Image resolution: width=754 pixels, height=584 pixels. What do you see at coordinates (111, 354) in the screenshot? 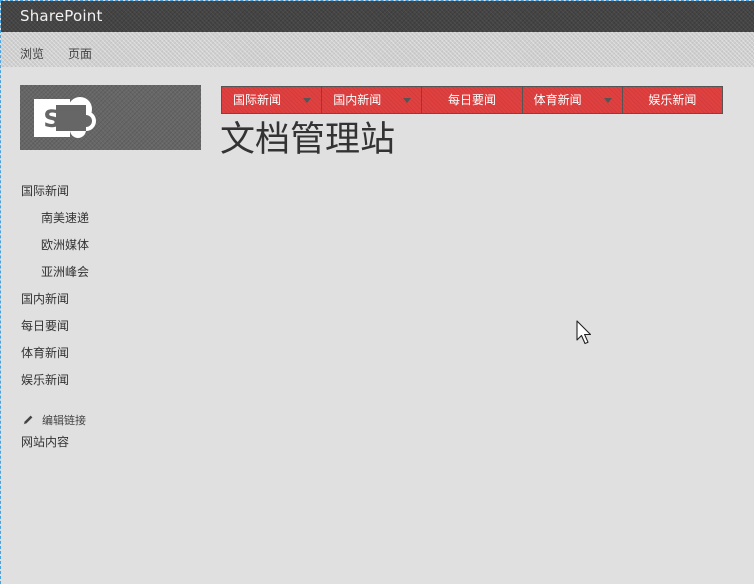
I see `quick-launch-sports: 体育新闻` at bounding box center [111, 354].